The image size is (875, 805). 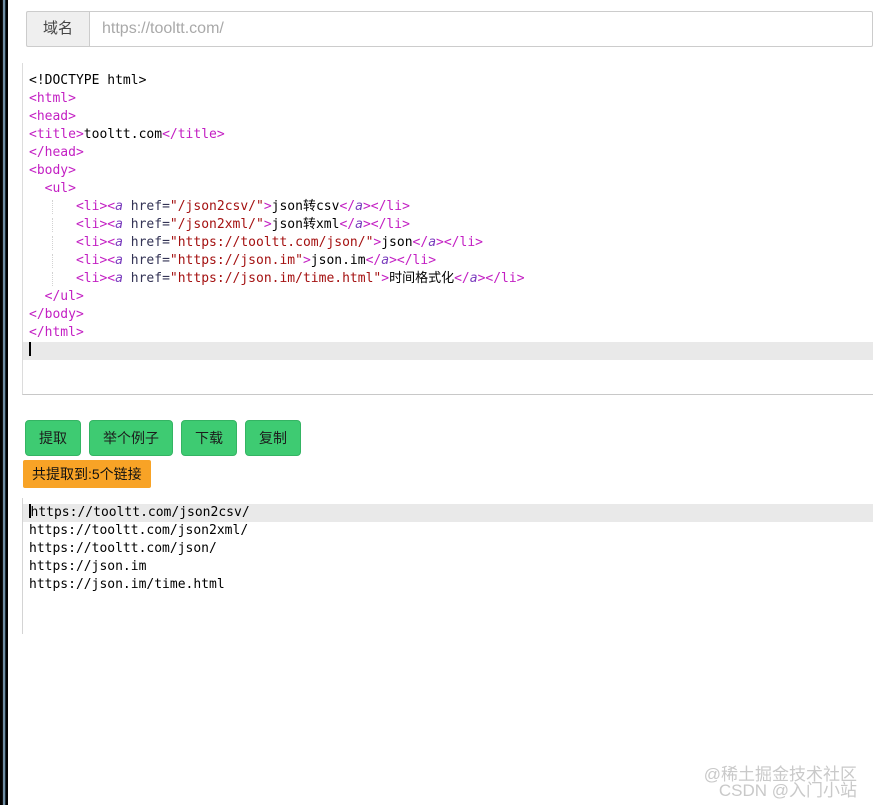 I want to click on code-line, so click(x=448, y=351).